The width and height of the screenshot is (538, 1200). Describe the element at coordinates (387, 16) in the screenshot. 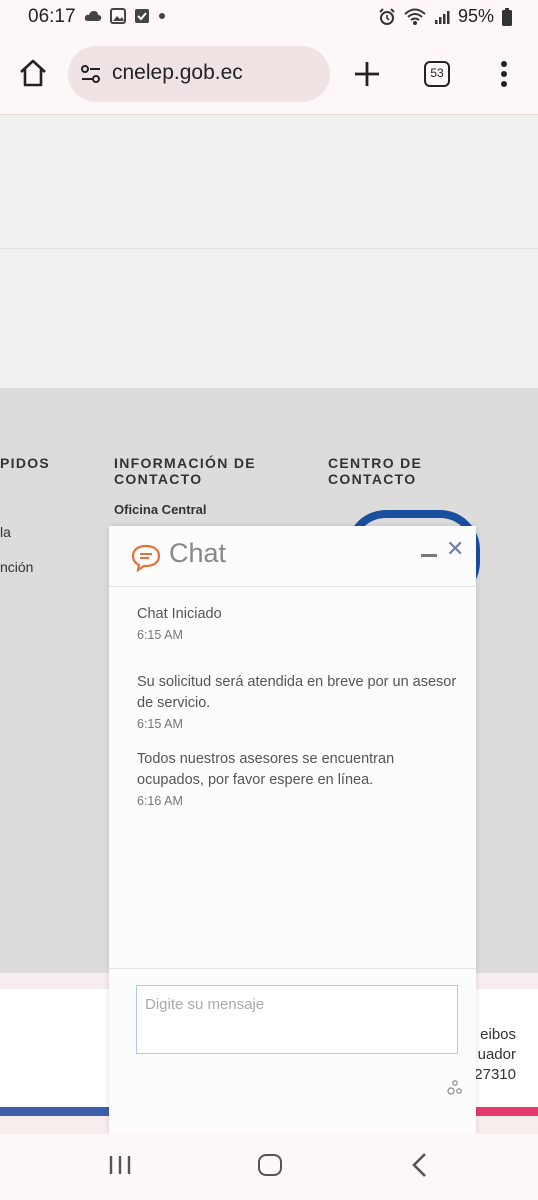

I see `alarm-icon` at that location.